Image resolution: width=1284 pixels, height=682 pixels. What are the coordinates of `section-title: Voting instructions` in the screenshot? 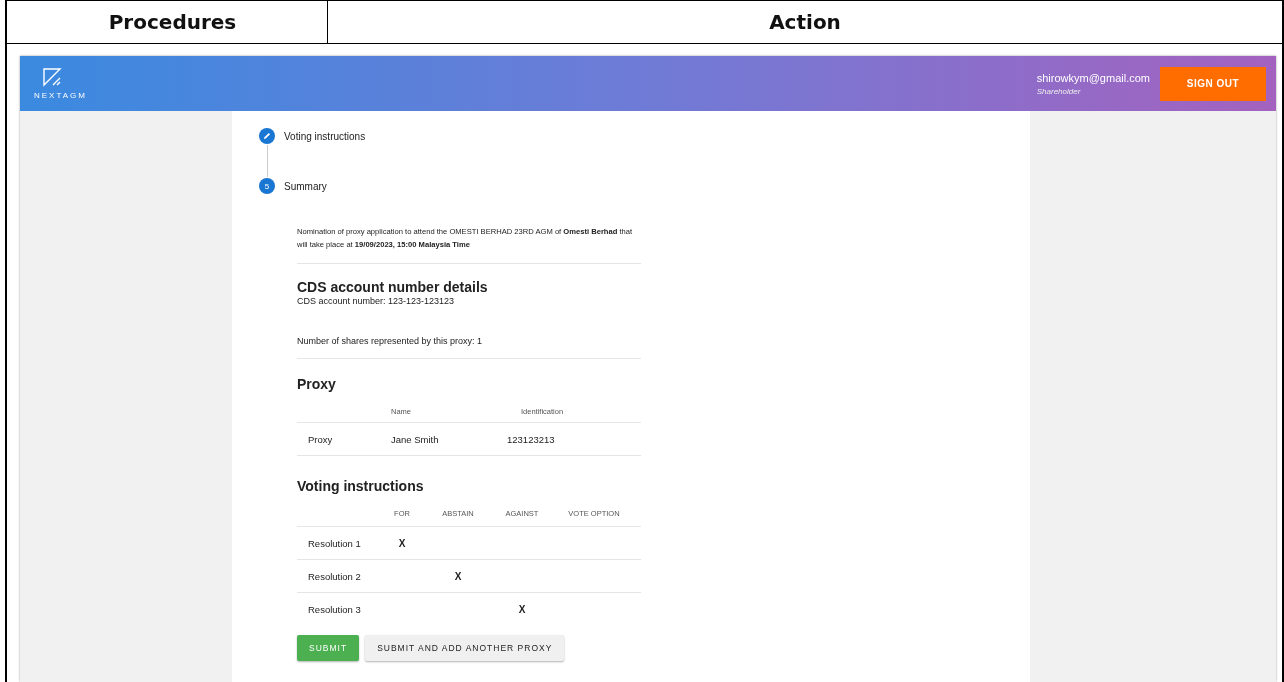 It's located at (361, 486).